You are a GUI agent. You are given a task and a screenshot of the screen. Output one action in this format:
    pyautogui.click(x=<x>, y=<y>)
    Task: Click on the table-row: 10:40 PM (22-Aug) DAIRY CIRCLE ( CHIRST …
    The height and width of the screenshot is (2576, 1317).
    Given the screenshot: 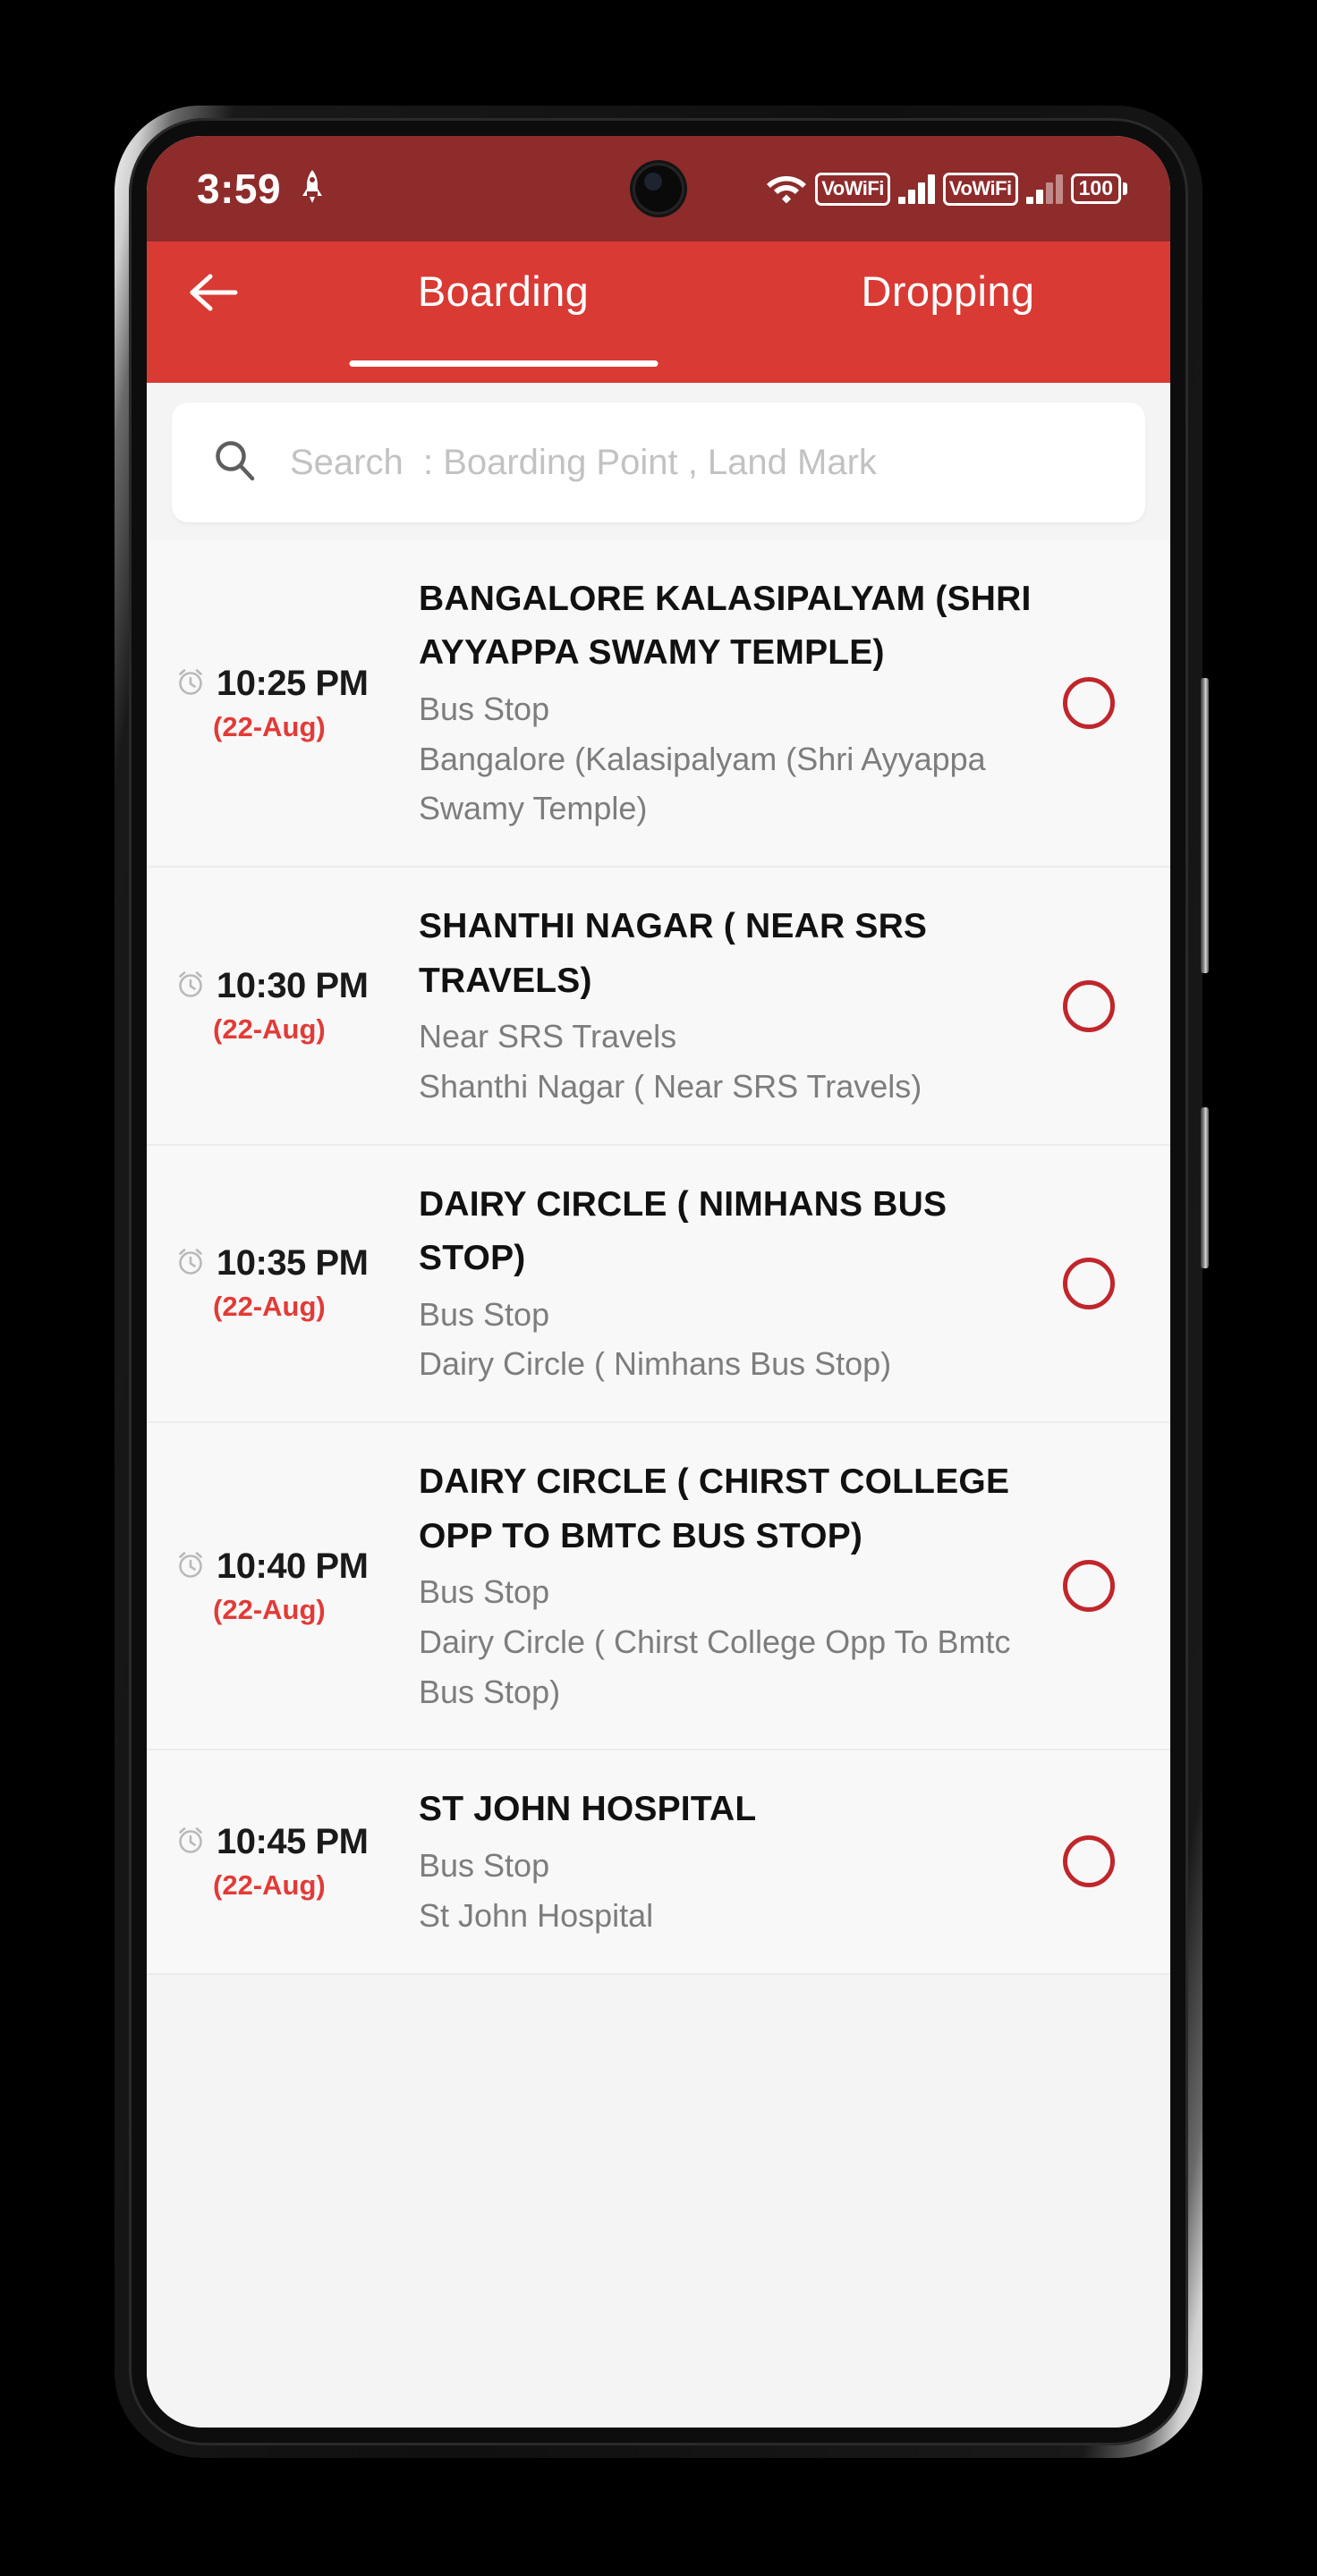 What is the action you would take?
    pyautogui.click(x=658, y=1587)
    